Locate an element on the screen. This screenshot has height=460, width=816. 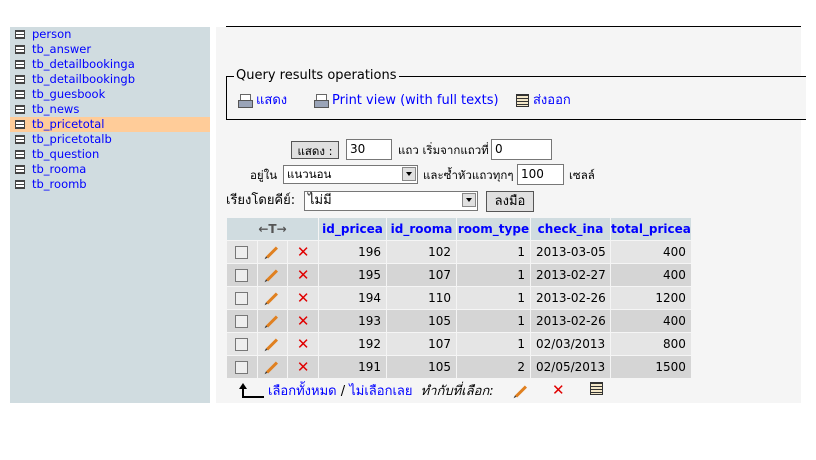
column-header: id_pricea is located at coordinates (352, 229).